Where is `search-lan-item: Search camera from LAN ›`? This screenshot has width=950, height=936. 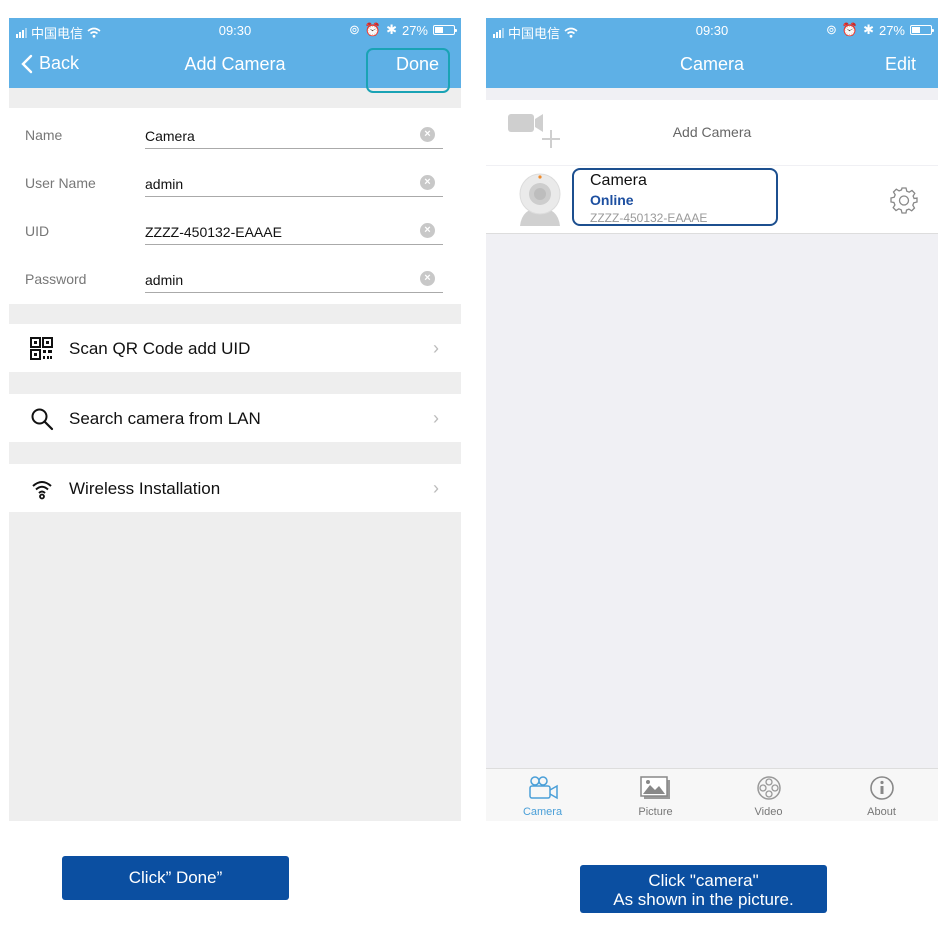 search-lan-item: Search camera from LAN › is located at coordinates (235, 418).